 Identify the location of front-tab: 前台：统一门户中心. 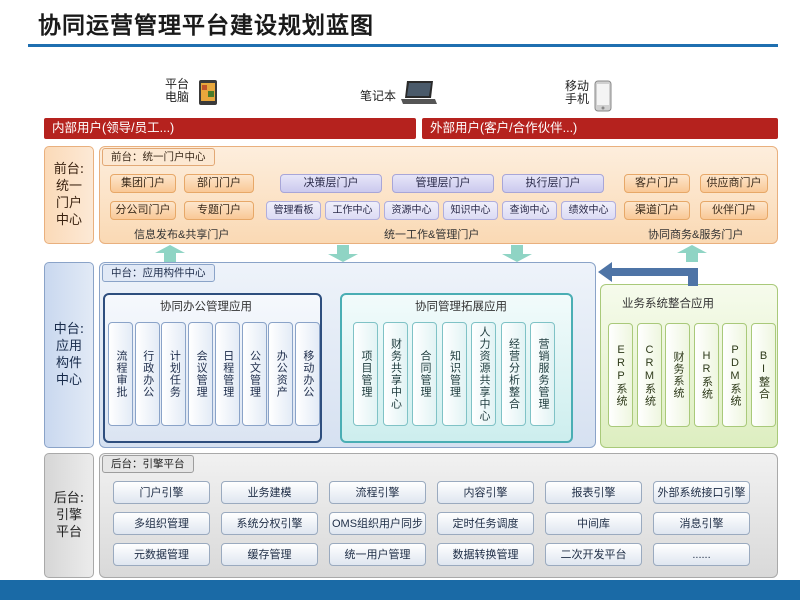
(158, 157).